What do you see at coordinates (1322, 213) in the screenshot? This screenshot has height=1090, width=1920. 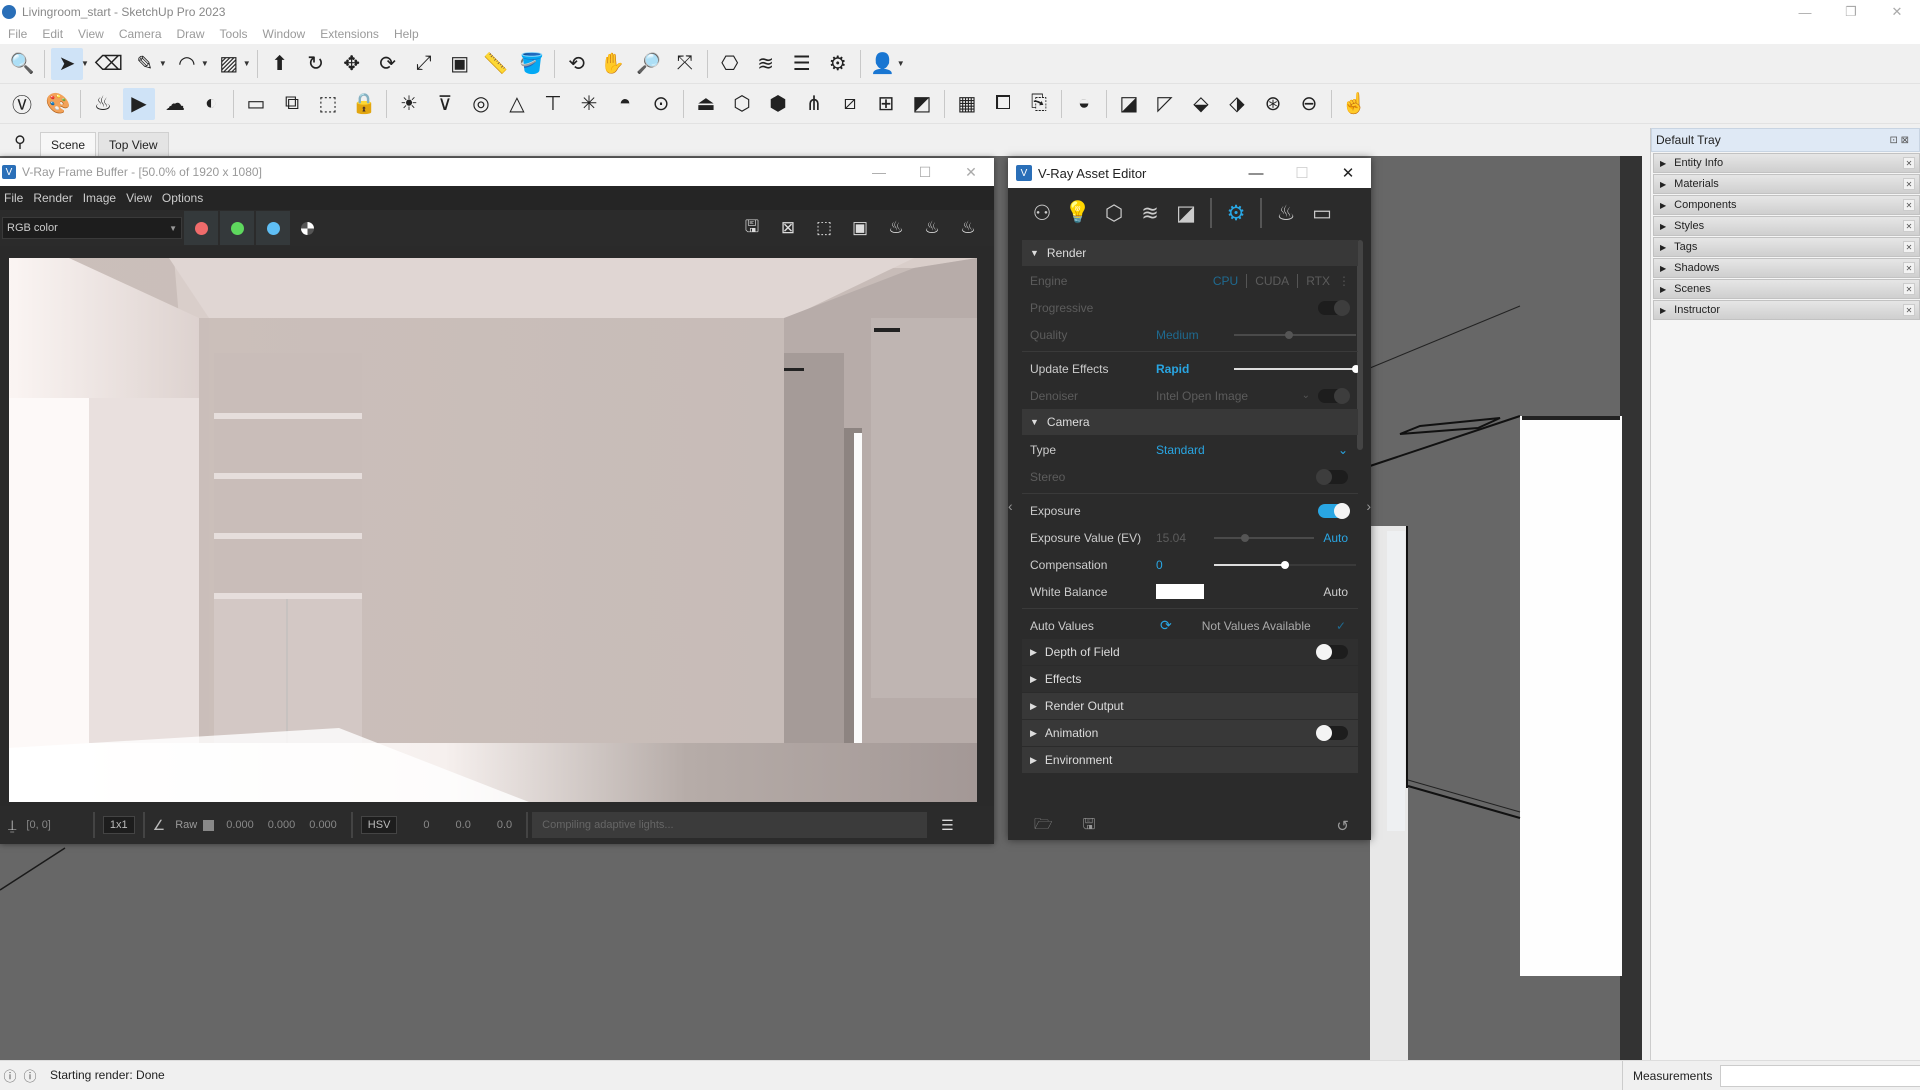 I see `frame-buffer-icon: ▭` at bounding box center [1322, 213].